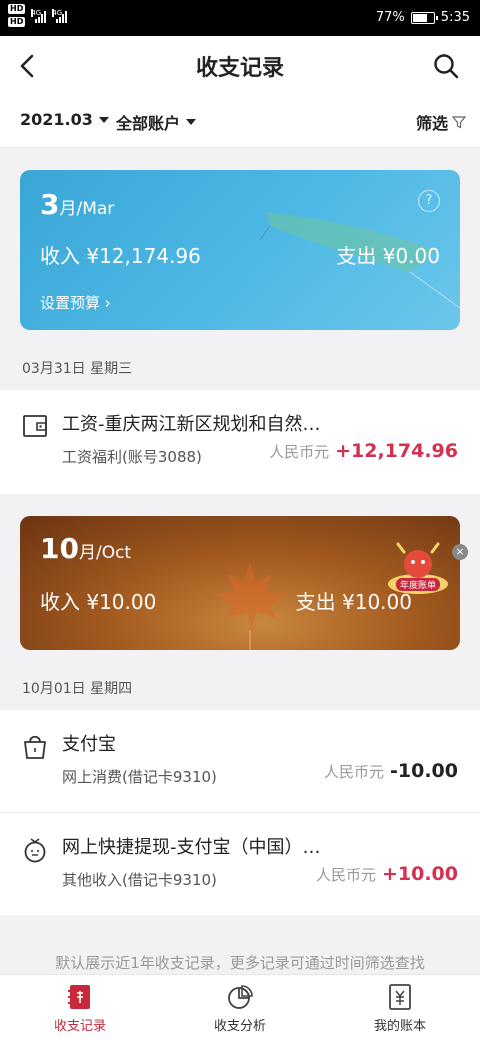 Image resolution: width=480 pixels, height=1040 pixels. I want to click on transaction-amount-group: 人民币元 -10.00, so click(391, 771).